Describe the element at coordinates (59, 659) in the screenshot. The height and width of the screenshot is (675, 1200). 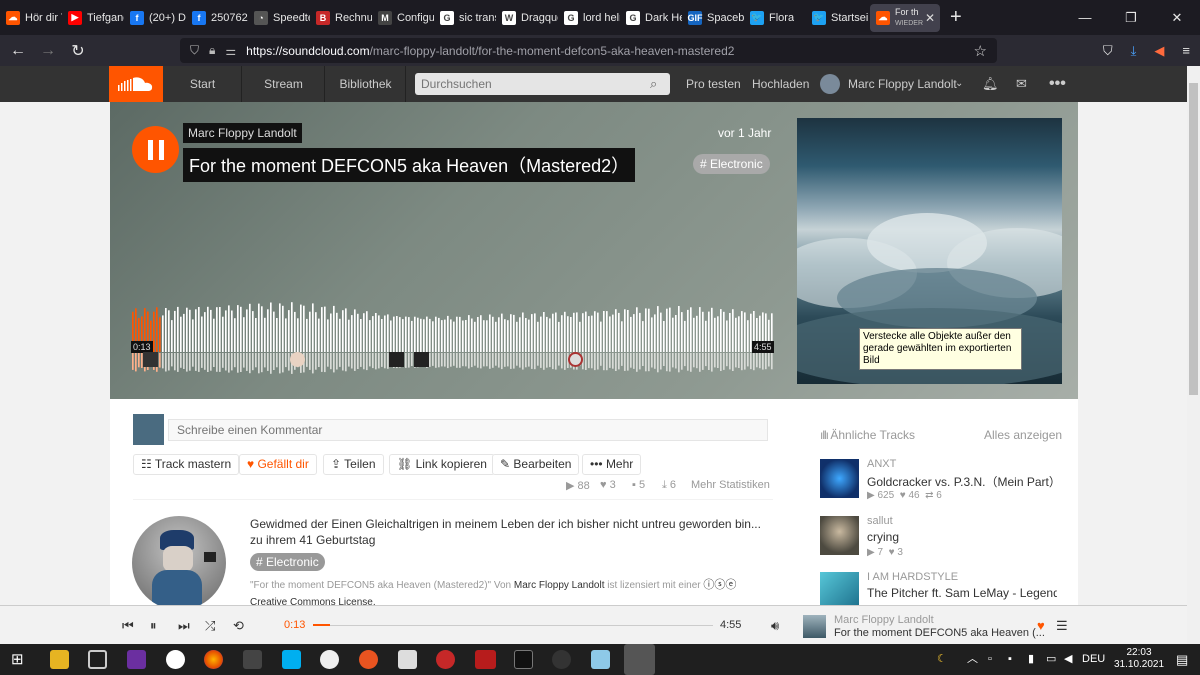
I see `file-explorer-icon` at that location.